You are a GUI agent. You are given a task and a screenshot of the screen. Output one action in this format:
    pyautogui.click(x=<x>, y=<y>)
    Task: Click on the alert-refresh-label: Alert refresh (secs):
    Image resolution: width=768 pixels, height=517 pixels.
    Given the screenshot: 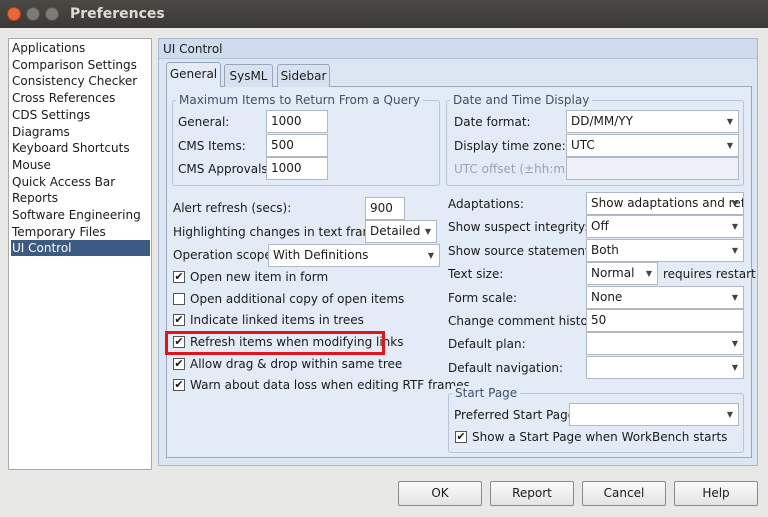 What is the action you would take?
    pyautogui.click(x=232, y=208)
    